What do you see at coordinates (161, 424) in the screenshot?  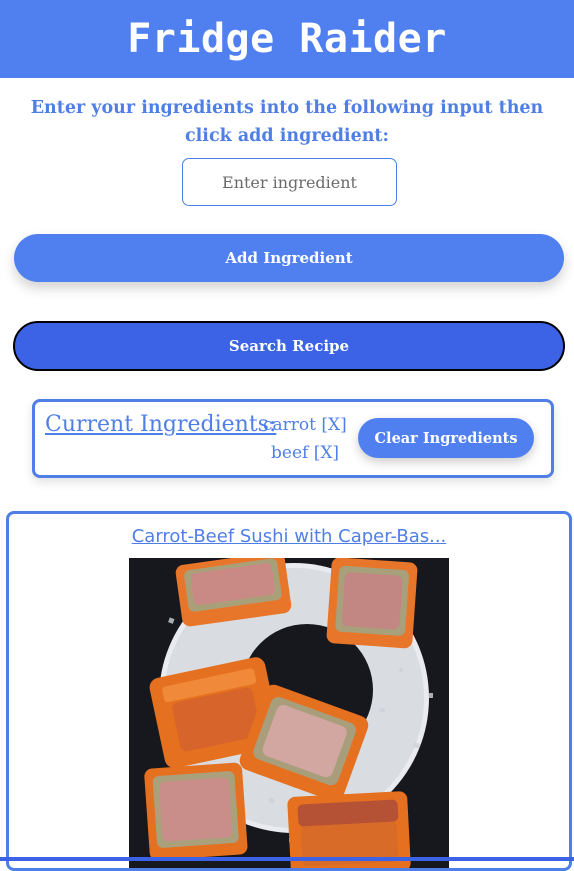 I see `current-ingredients-heading: Current Ingredients:` at bounding box center [161, 424].